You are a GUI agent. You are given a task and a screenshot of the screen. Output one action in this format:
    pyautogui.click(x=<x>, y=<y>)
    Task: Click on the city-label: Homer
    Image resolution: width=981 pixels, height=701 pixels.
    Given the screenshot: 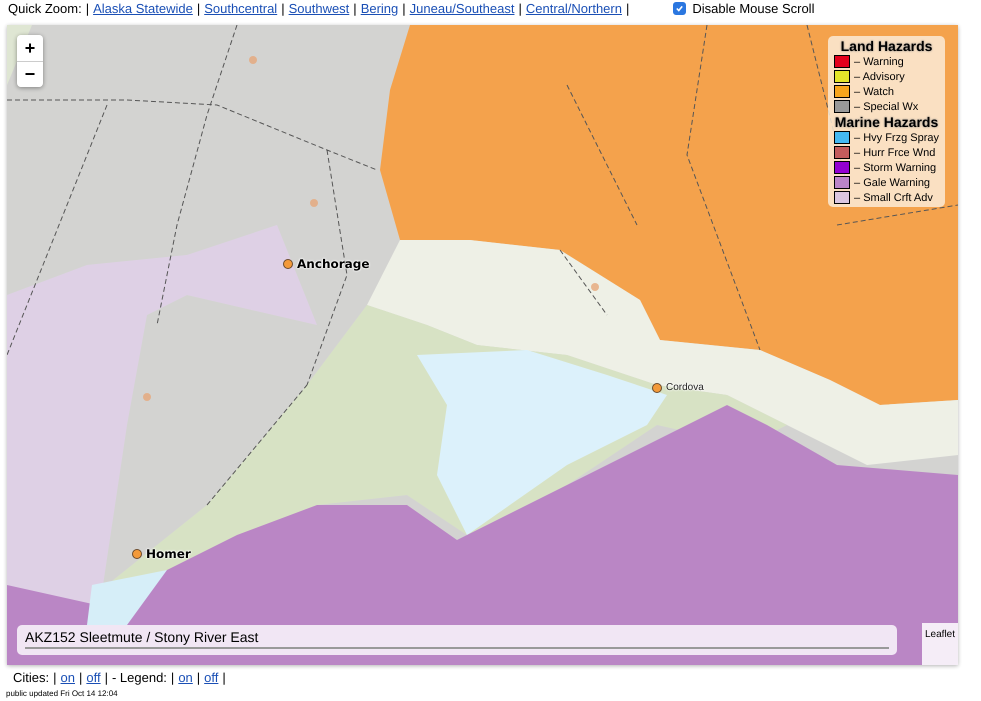 What is the action you would take?
    pyautogui.click(x=168, y=554)
    